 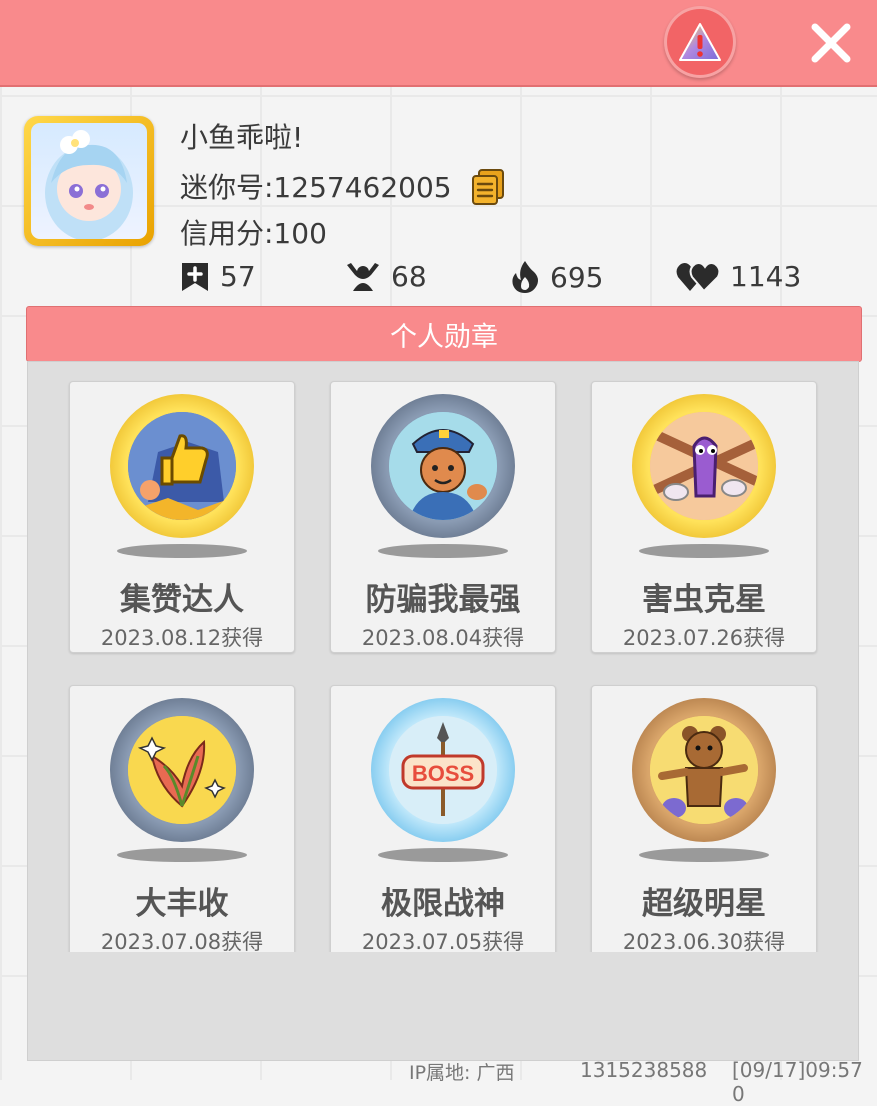 What do you see at coordinates (698, 276) in the screenshot?
I see `heart-icon` at bounding box center [698, 276].